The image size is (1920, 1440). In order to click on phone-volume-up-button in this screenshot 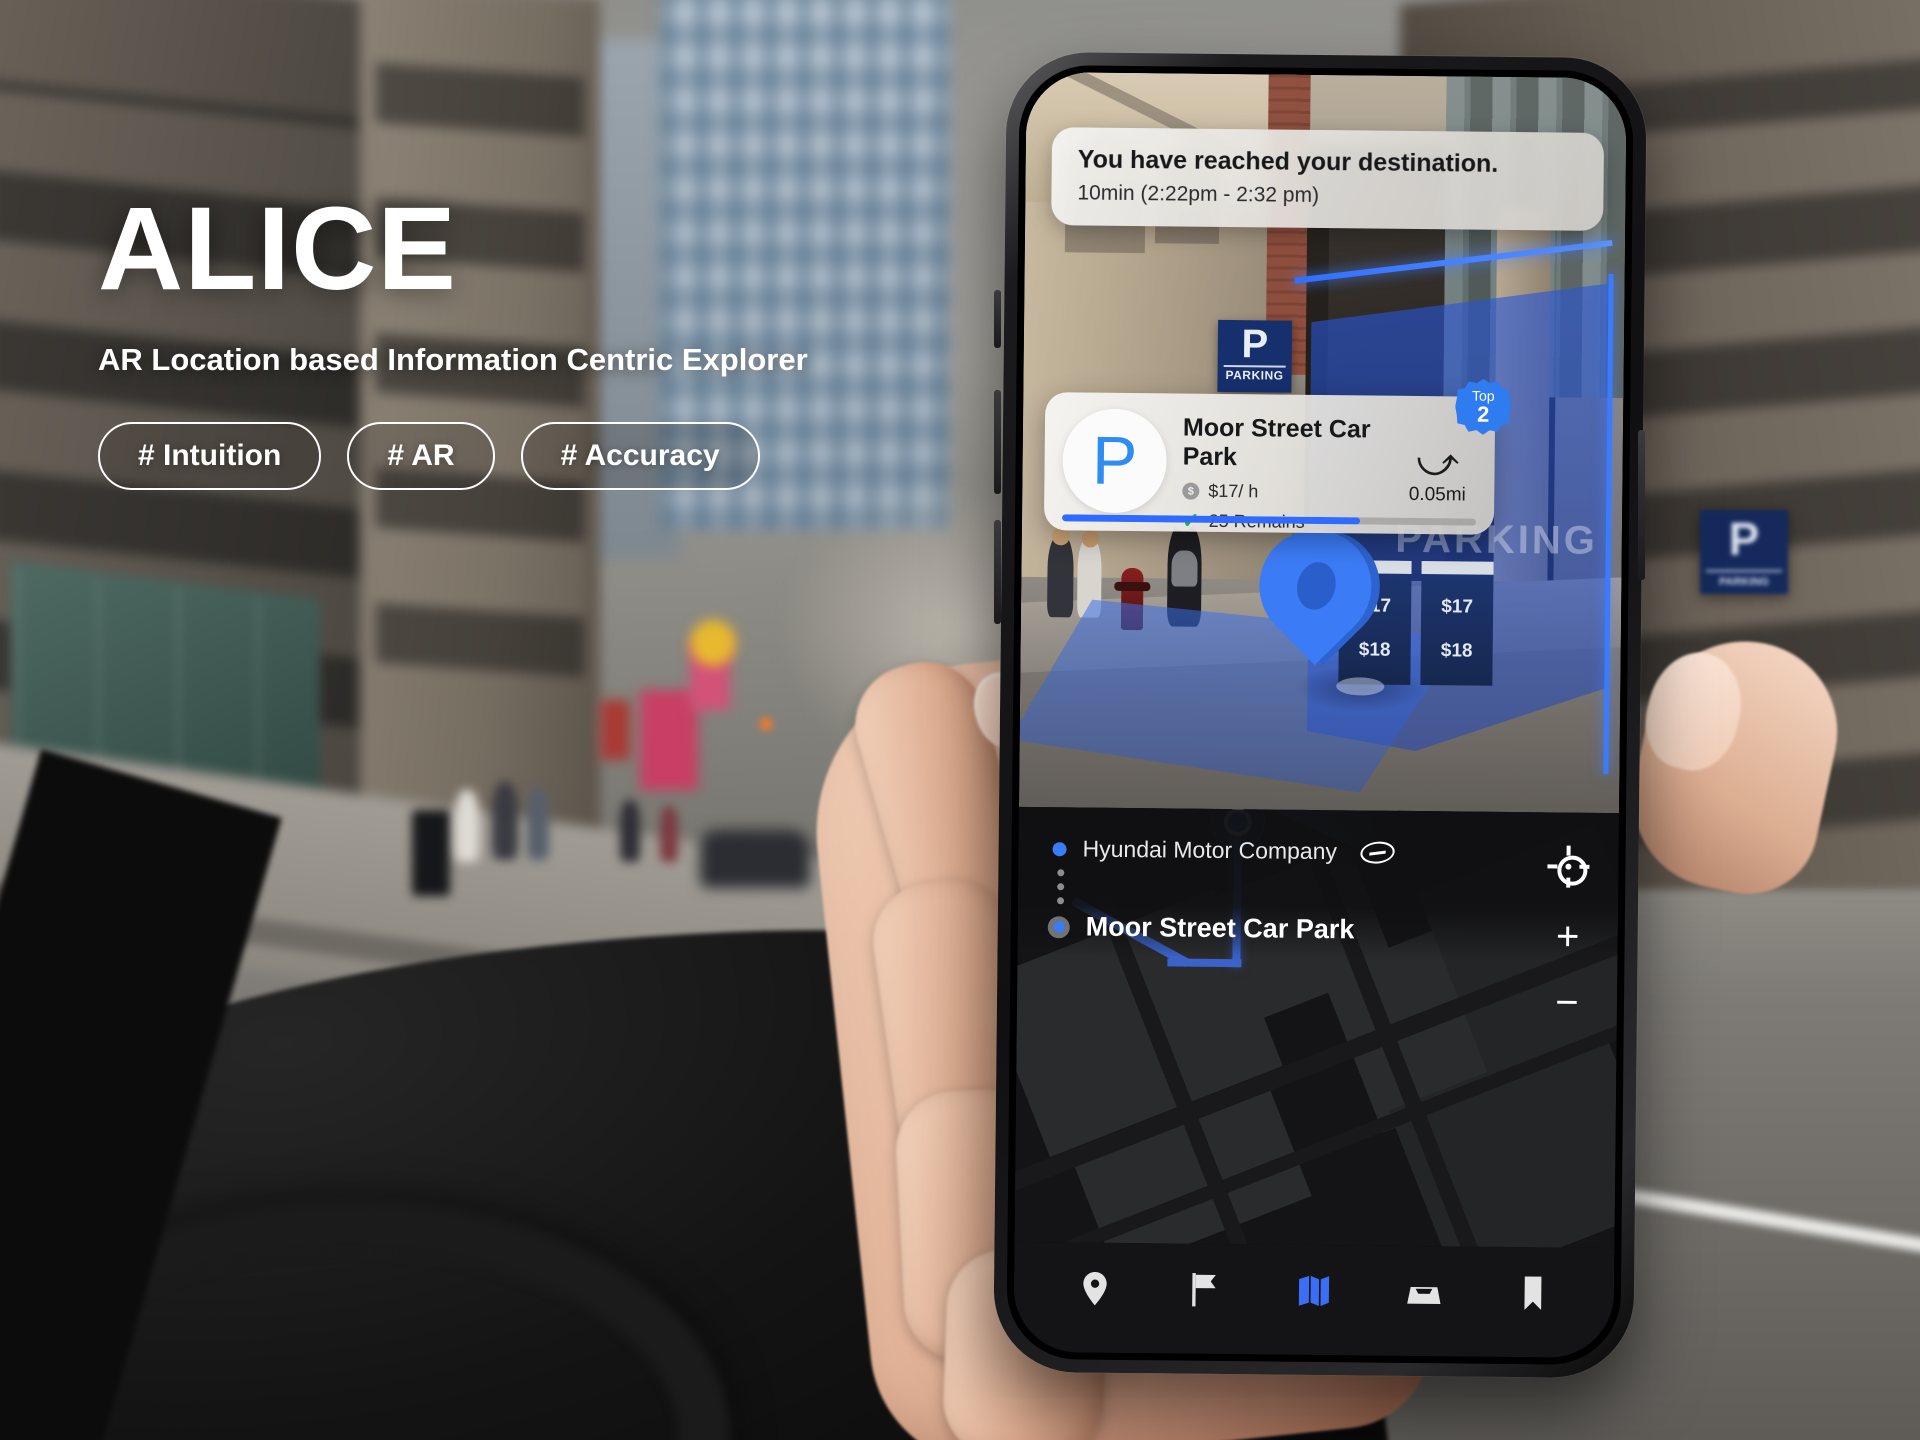, I will do `click(997, 442)`.